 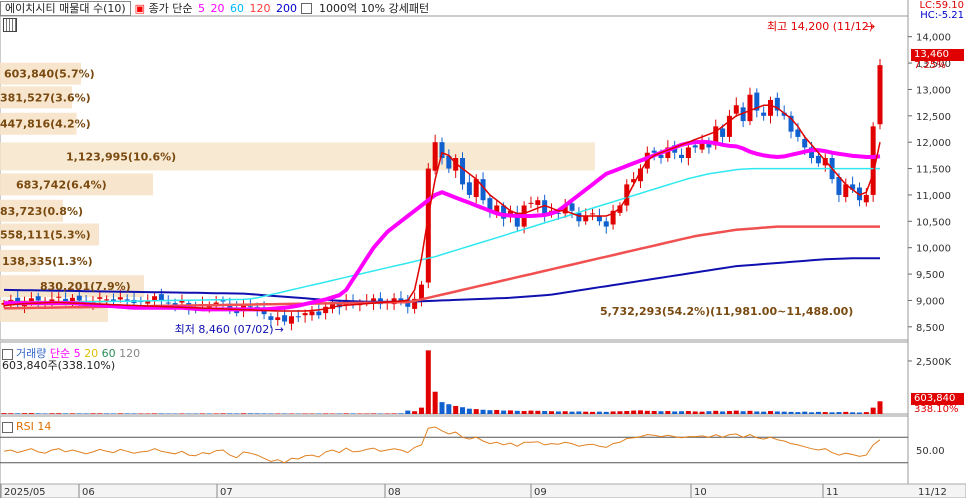 What do you see at coordinates (832, 492) in the screenshot?
I see `x-tick-label: 11` at bounding box center [832, 492].